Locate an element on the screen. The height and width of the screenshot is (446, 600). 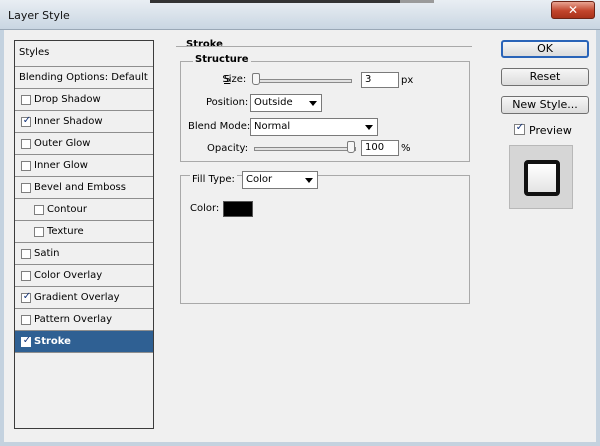
opacity-slider-track is located at coordinates (305, 149).